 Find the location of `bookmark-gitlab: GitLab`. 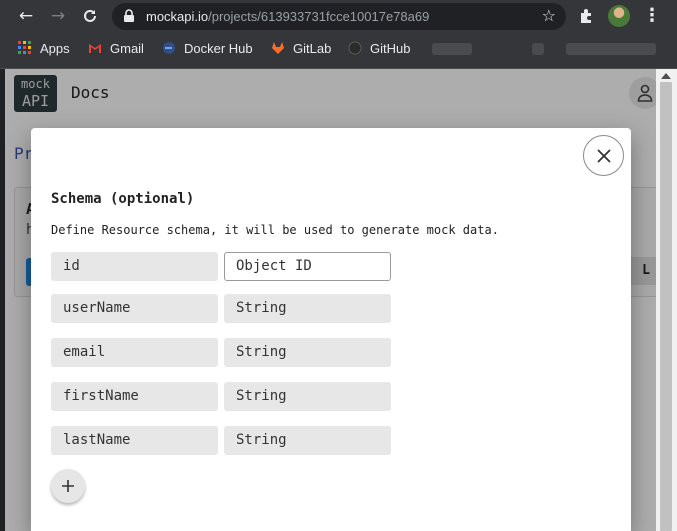

bookmark-gitlab: GitLab is located at coordinates (301, 49).